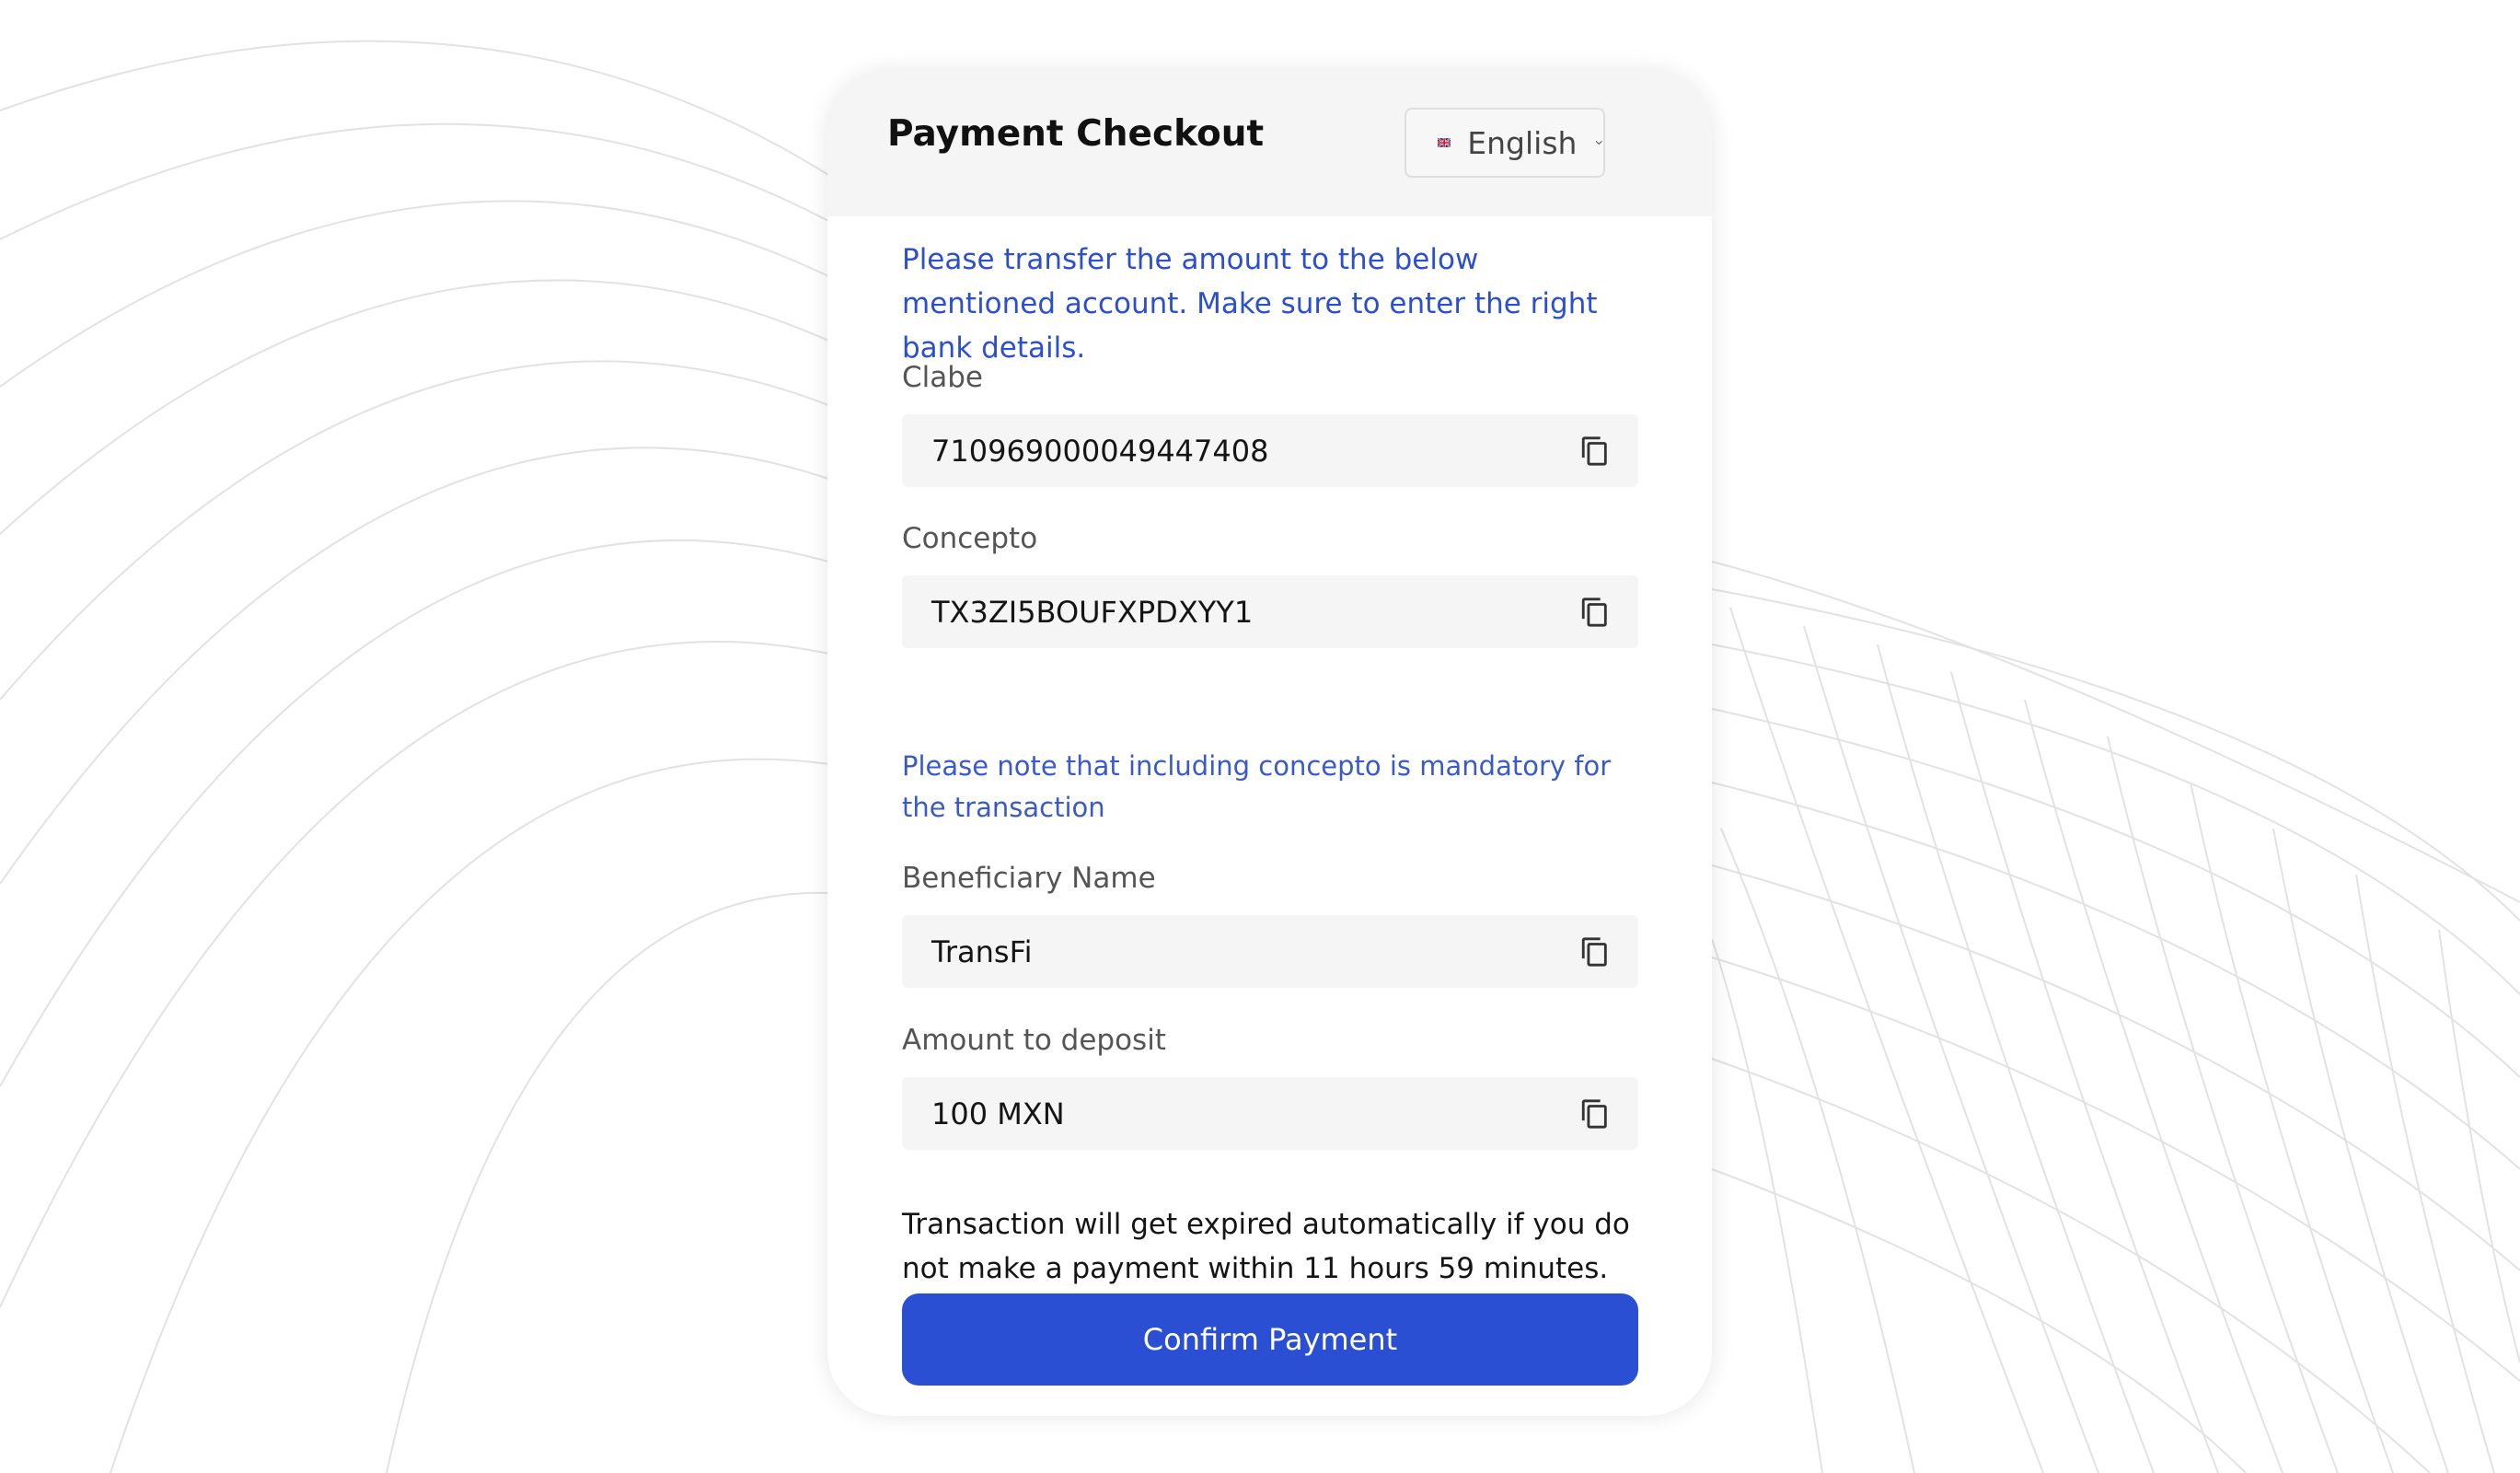  Describe the element at coordinates (1522, 142) in the screenshot. I see `language-label: English` at that location.